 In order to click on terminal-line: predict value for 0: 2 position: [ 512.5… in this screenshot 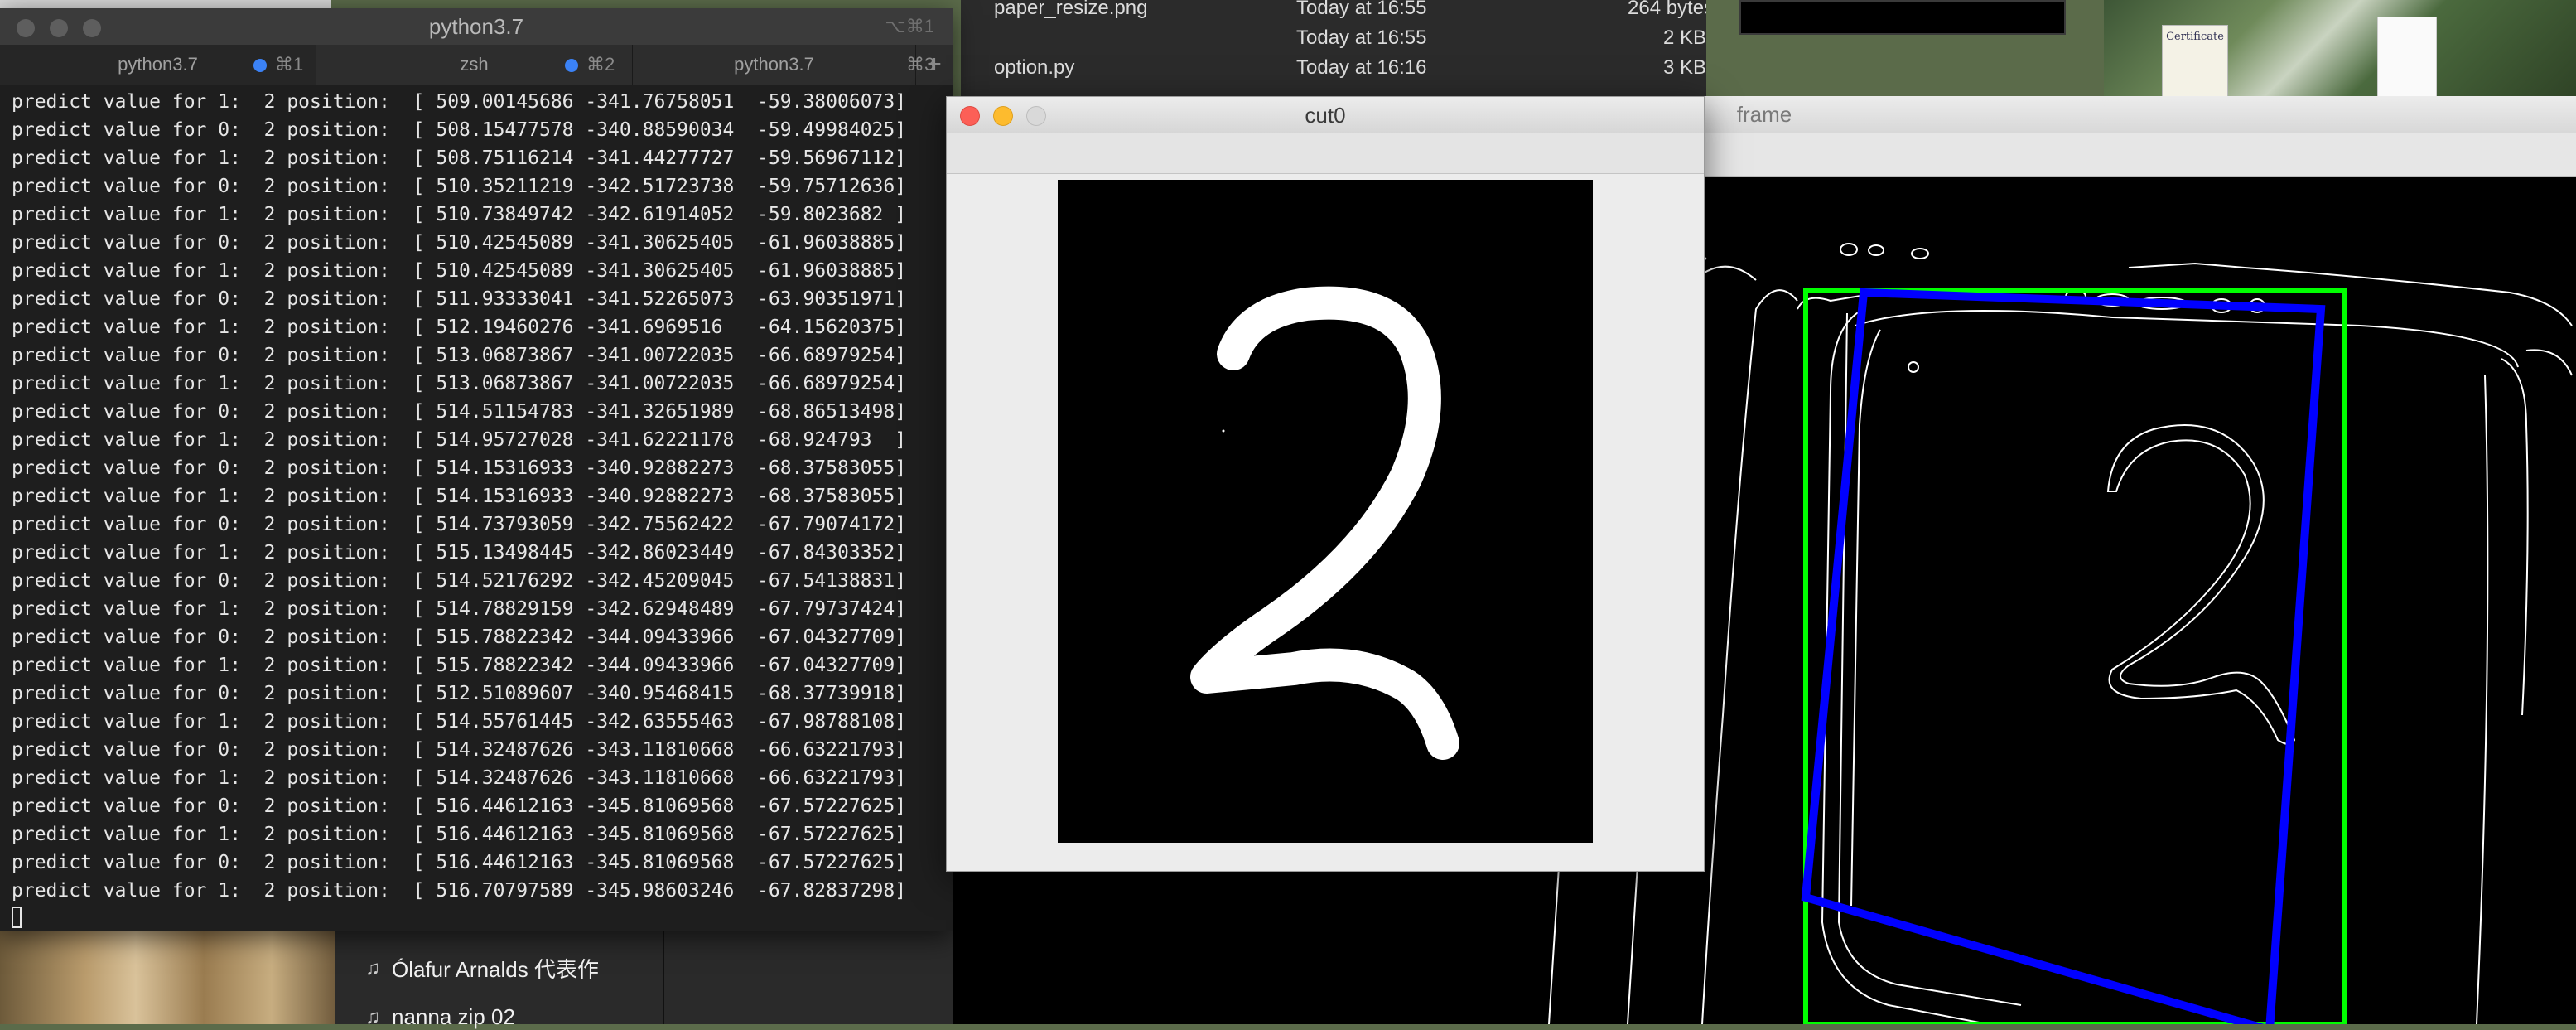, I will do `click(460, 693)`.